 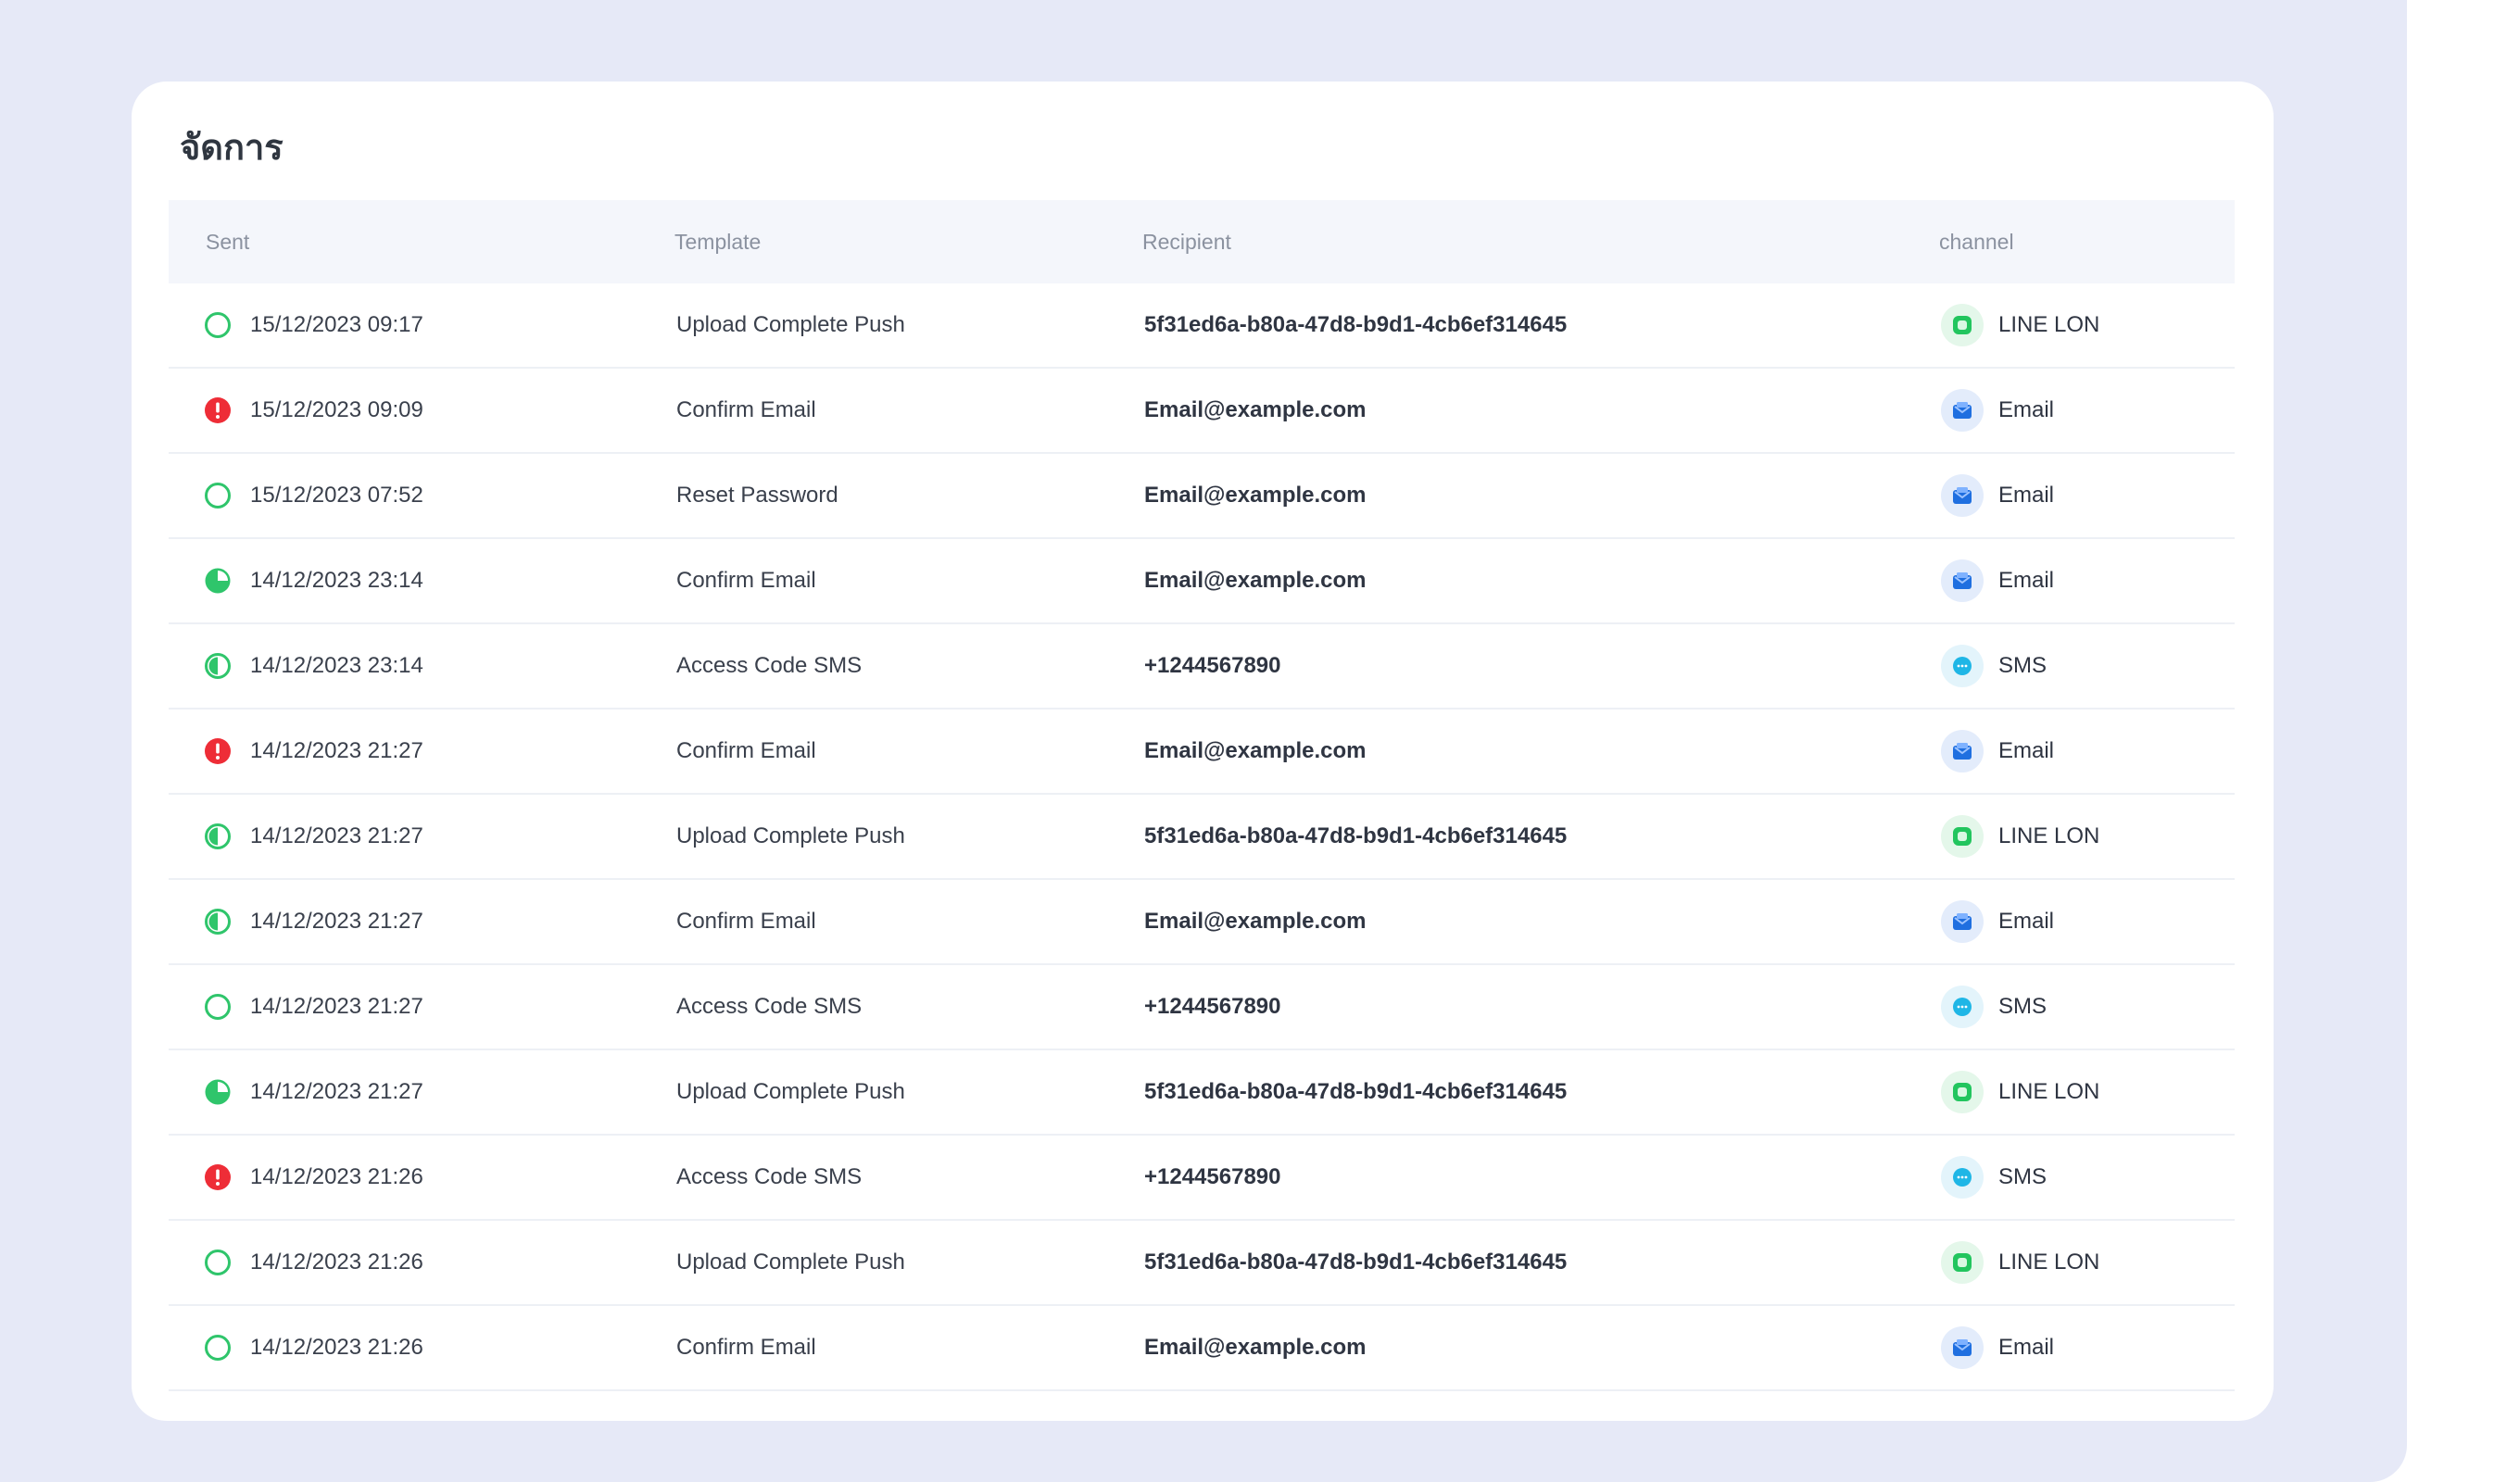 What do you see at coordinates (218, 581) in the screenshot?
I see `status-three-quarter-icon` at bounding box center [218, 581].